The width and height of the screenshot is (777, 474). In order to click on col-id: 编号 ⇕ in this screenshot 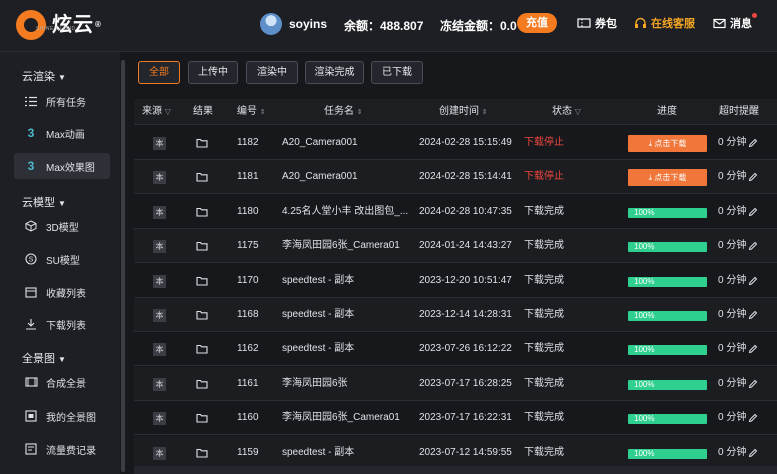, I will do `click(251, 112)`.